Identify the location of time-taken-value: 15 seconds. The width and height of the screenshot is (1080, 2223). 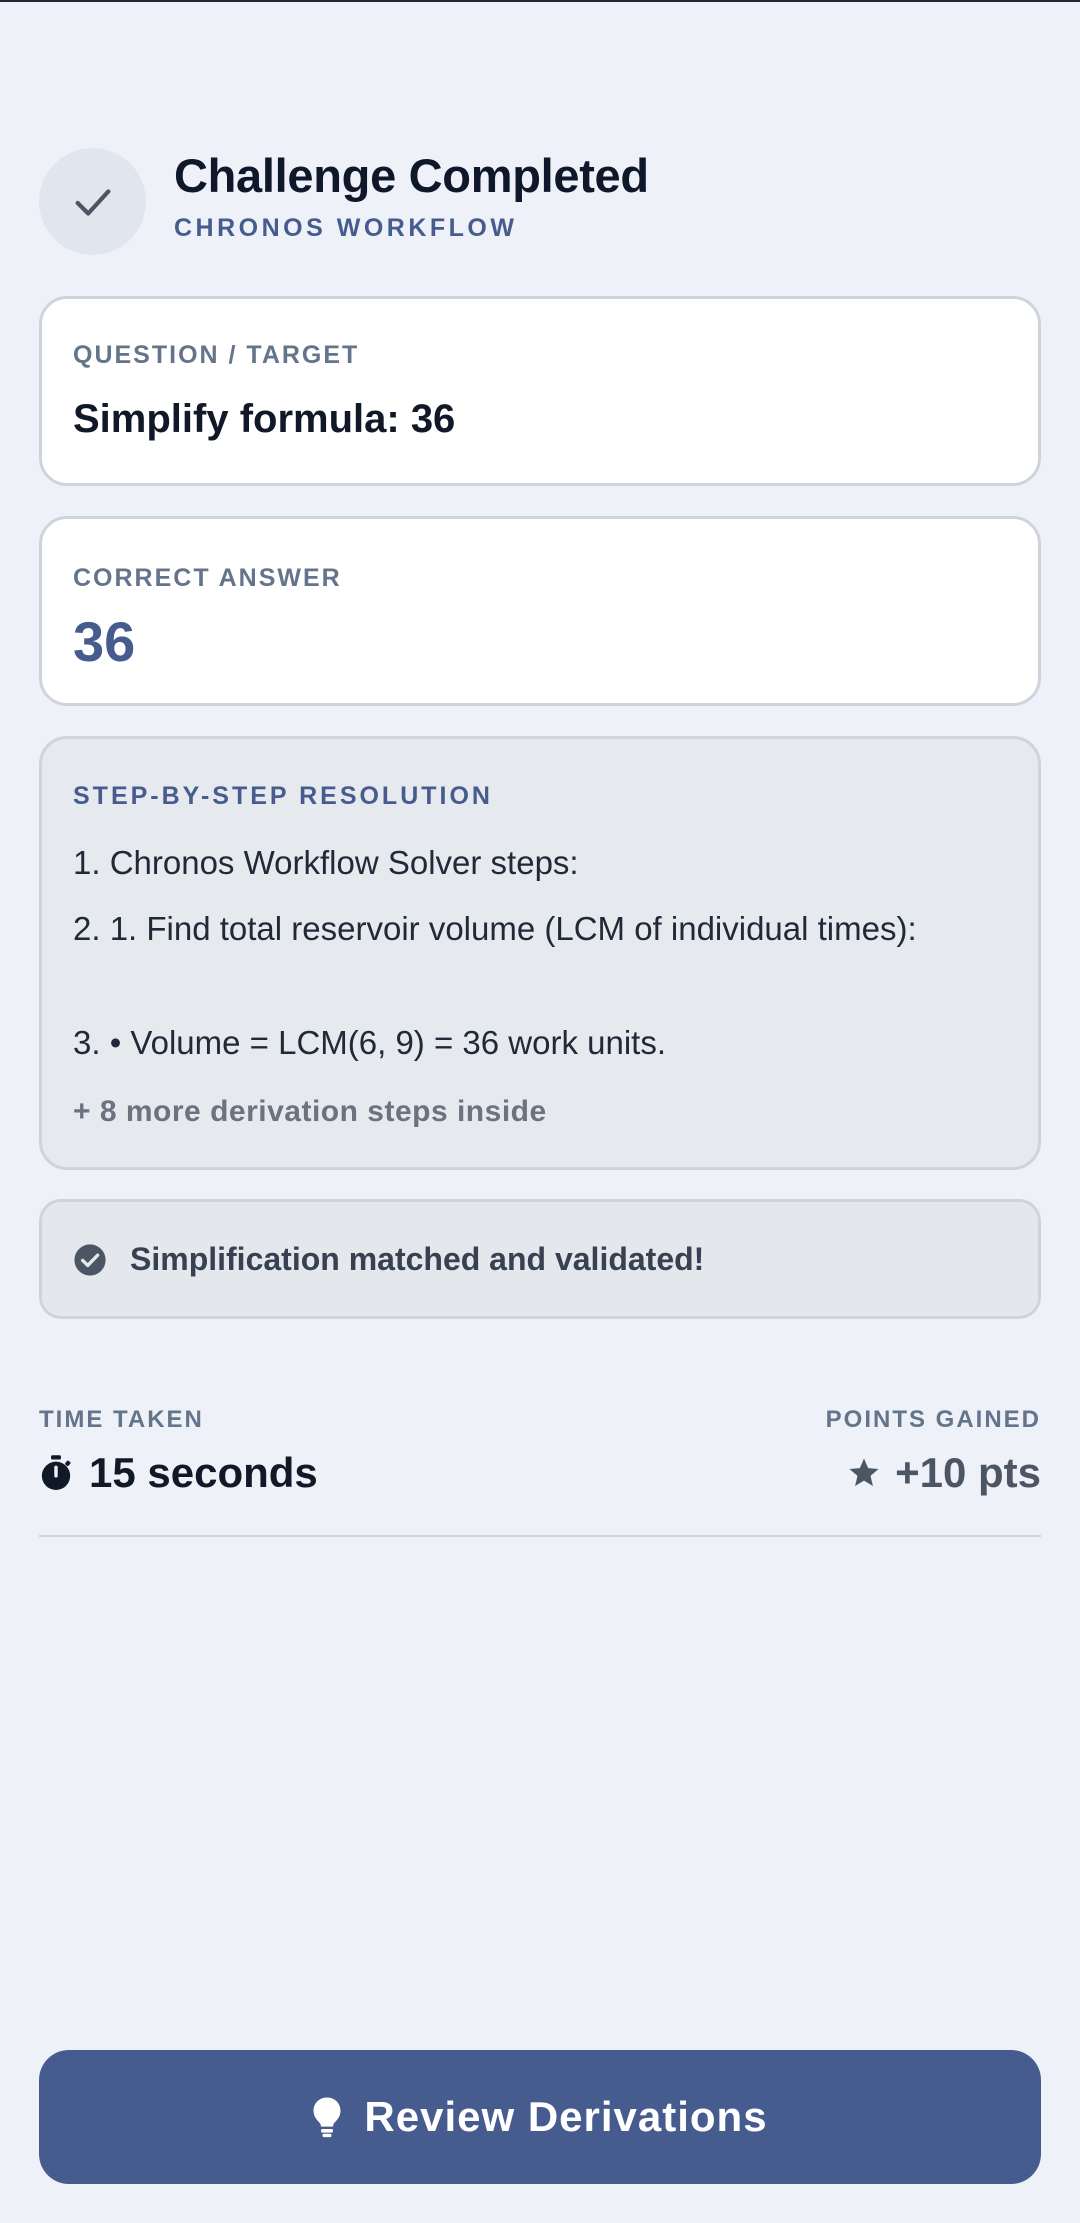
(203, 1472).